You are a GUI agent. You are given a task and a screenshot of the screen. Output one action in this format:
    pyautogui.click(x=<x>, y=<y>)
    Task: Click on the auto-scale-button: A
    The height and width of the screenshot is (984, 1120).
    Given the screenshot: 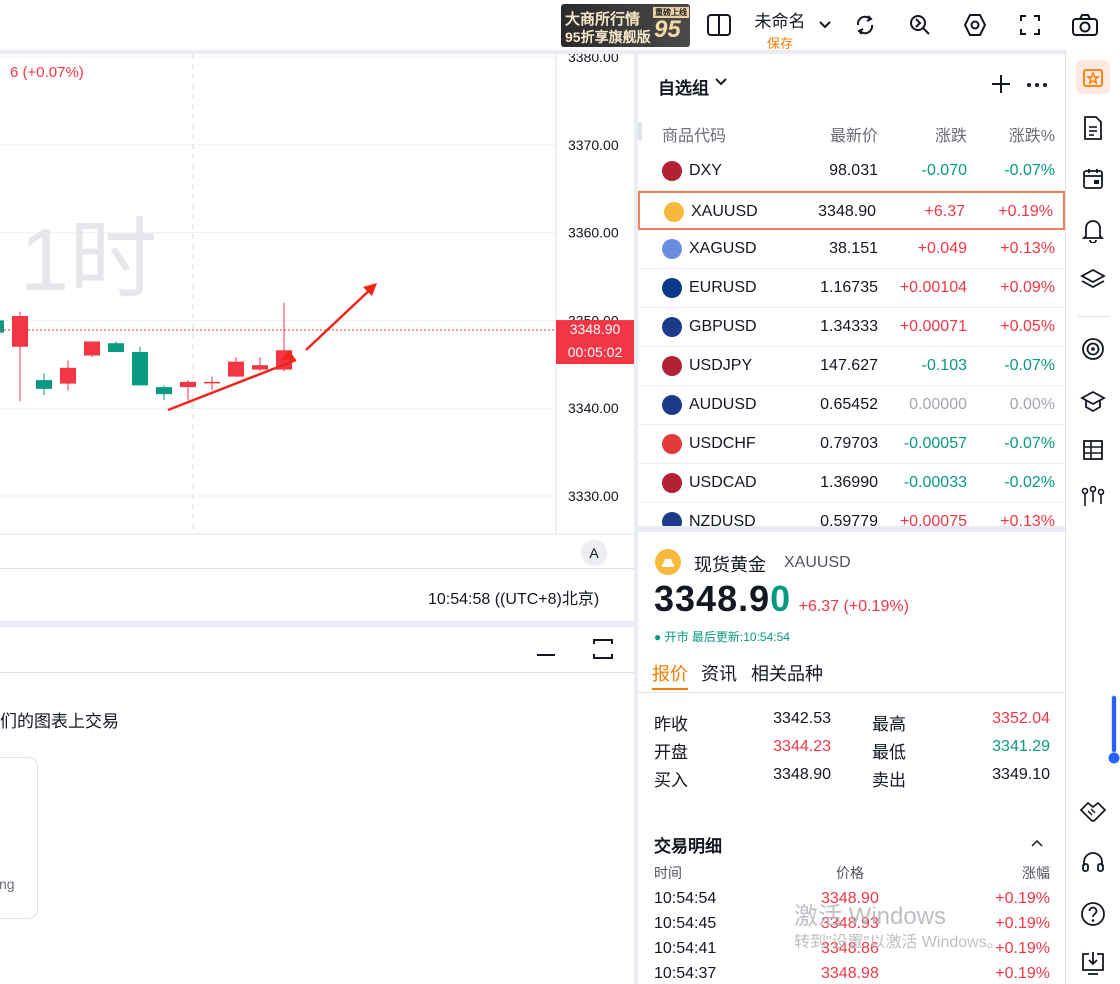 What is the action you would take?
    pyautogui.click(x=594, y=553)
    